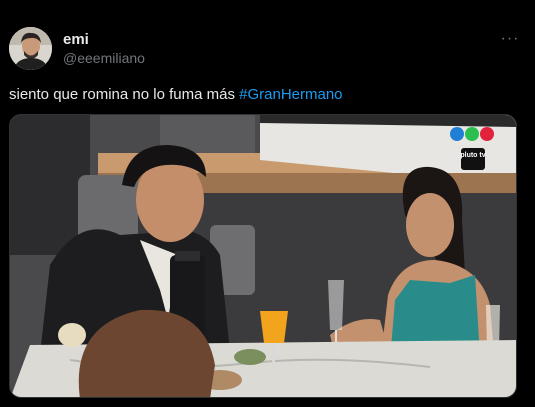 The width and height of the screenshot is (535, 407). What do you see at coordinates (472, 155) in the screenshot?
I see `pluto-tv-watermark: pluto tv` at bounding box center [472, 155].